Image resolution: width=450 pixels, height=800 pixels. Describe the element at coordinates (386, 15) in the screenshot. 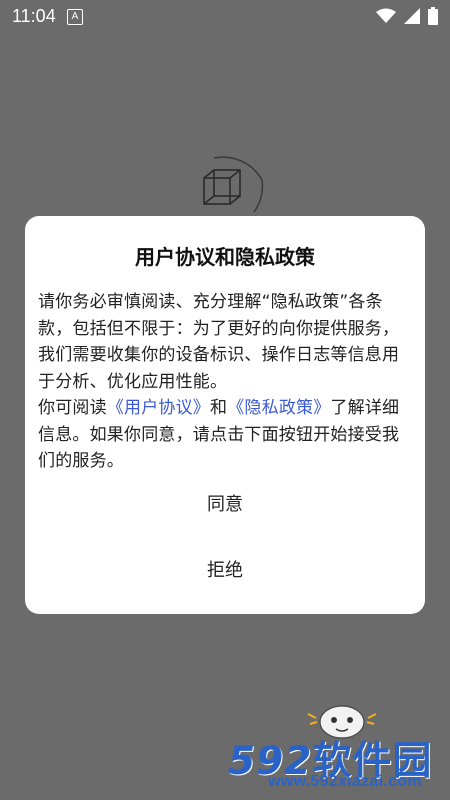

I see `wifi-icon` at that location.